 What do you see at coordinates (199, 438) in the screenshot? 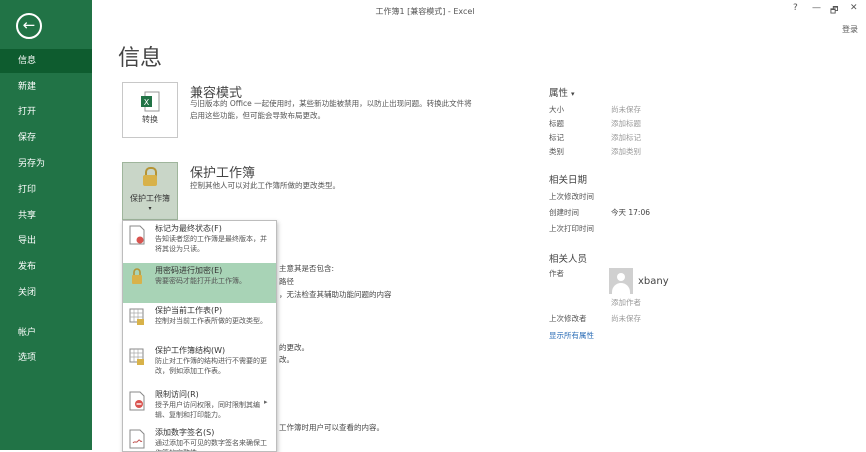
I see `menu-item-digital-signature: 添加数字签名(S) 通过添加不可见的数字签名来确保工作簿的完整性` at bounding box center [199, 438].